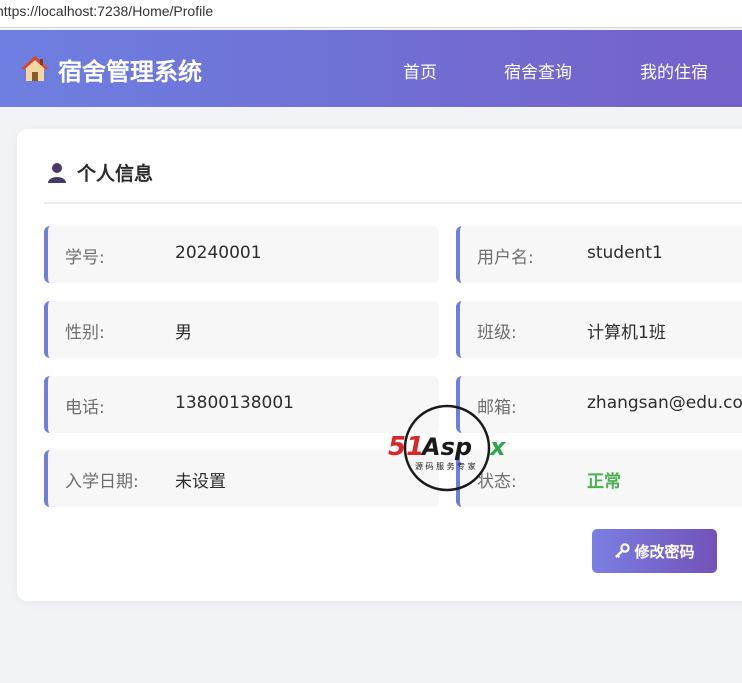 The height and width of the screenshot is (683, 742). Describe the element at coordinates (241, 329) in the screenshot. I see `field-gender: 性别: 男` at that location.